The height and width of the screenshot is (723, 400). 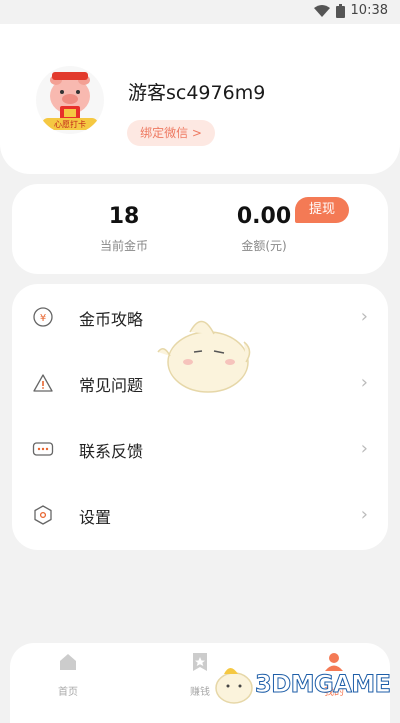 What do you see at coordinates (70, 124) in the screenshot?
I see `avatar-badge-text: 心愿打卡` at bounding box center [70, 124].